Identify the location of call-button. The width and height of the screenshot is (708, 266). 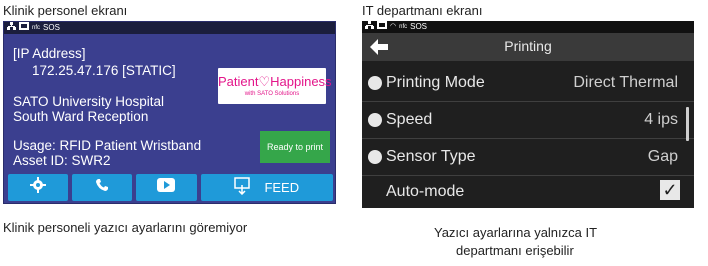
(102, 187).